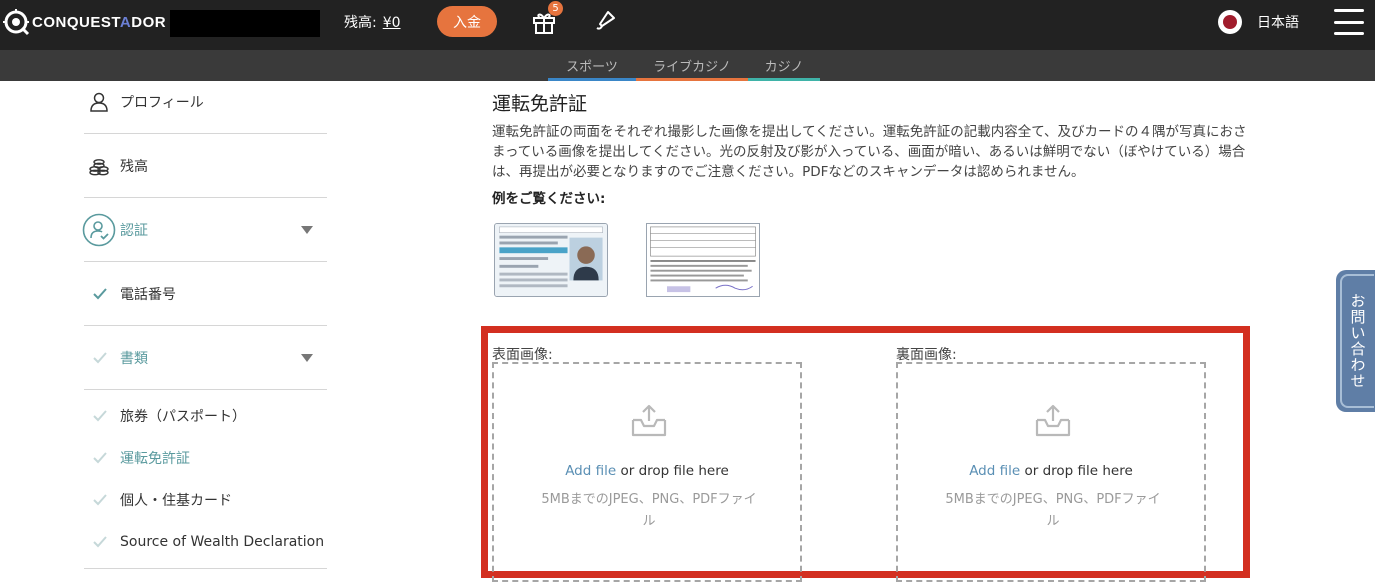 The image size is (1375, 582). What do you see at coordinates (204, 230) in the screenshot?
I see `sidebar-item-verification: 認証` at bounding box center [204, 230].